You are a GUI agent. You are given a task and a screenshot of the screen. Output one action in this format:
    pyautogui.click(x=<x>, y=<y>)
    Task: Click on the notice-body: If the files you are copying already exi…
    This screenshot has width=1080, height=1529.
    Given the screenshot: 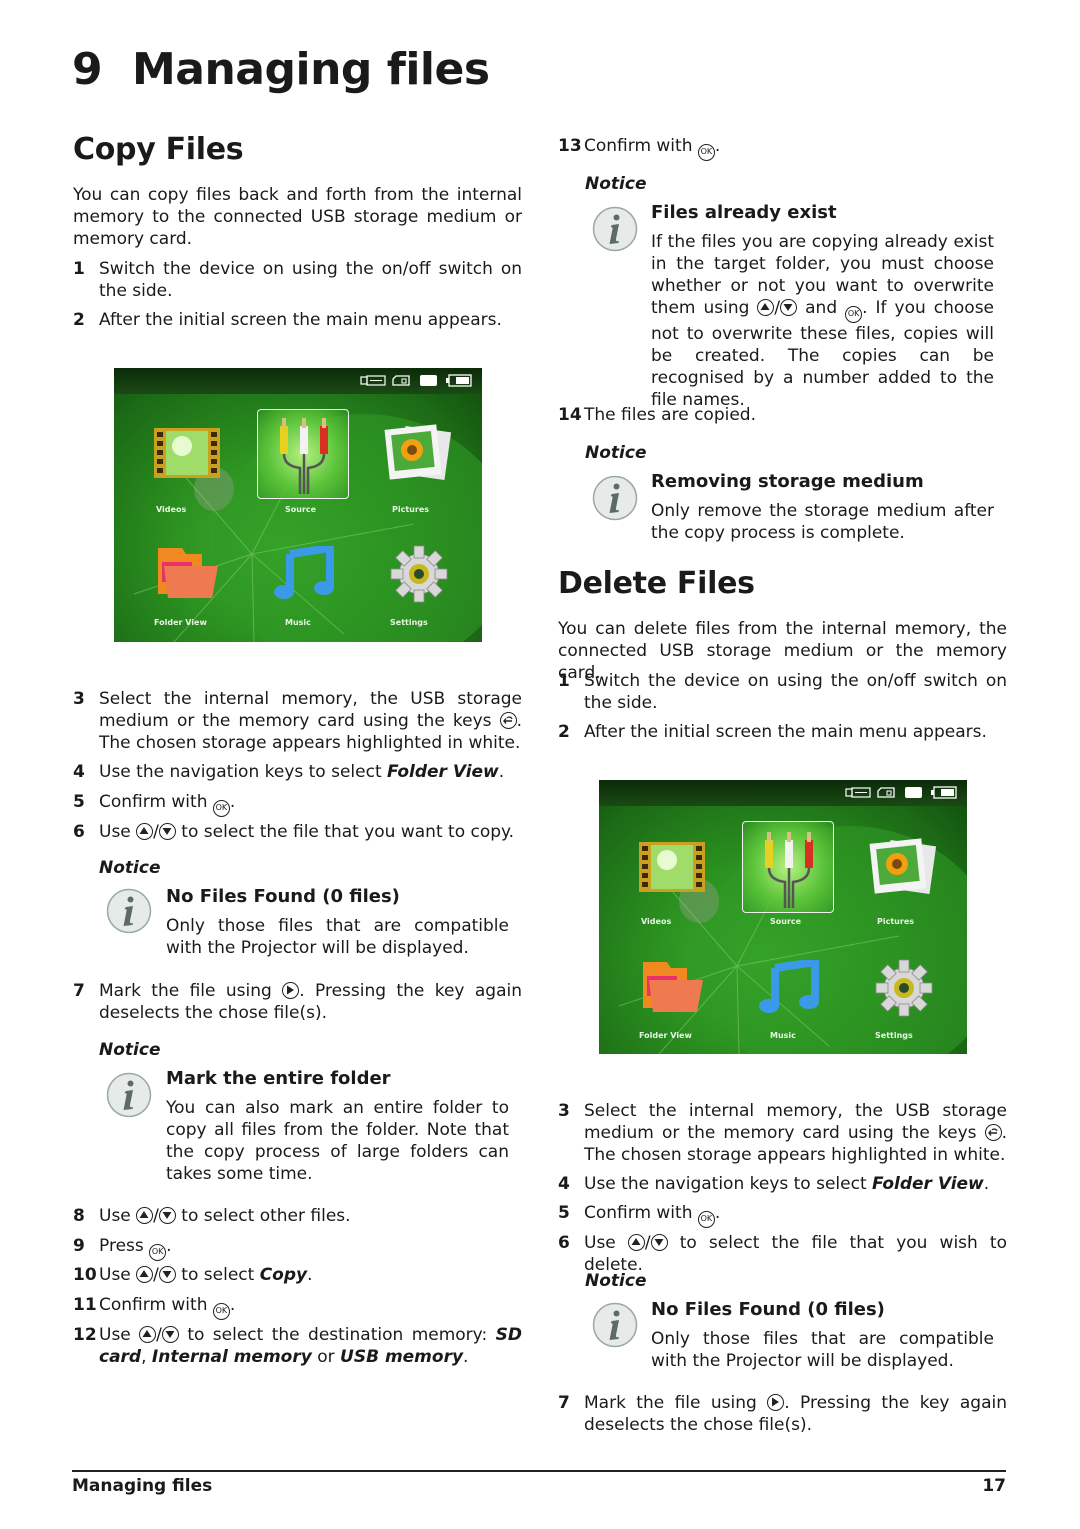 What is the action you would take?
    pyautogui.click(x=823, y=321)
    